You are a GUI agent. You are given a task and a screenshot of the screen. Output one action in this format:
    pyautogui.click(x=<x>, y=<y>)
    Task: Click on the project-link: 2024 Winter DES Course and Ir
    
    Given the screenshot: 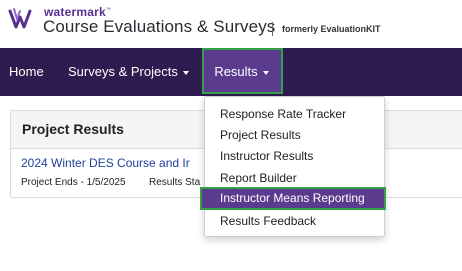 What is the action you would take?
    pyautogui.click(x=105, y=163)
    